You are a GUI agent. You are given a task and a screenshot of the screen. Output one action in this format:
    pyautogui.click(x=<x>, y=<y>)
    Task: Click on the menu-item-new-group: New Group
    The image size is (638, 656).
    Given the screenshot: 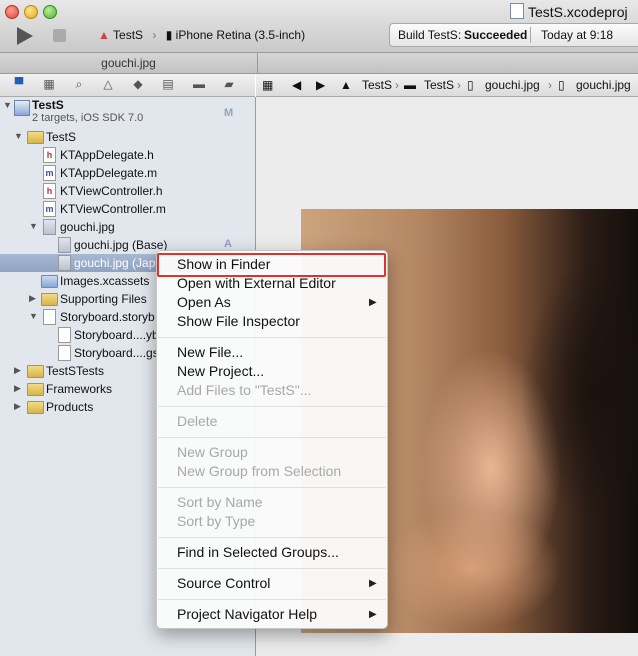 What is the action you would take?
    pyautogui.click(x=212, y=452)
    